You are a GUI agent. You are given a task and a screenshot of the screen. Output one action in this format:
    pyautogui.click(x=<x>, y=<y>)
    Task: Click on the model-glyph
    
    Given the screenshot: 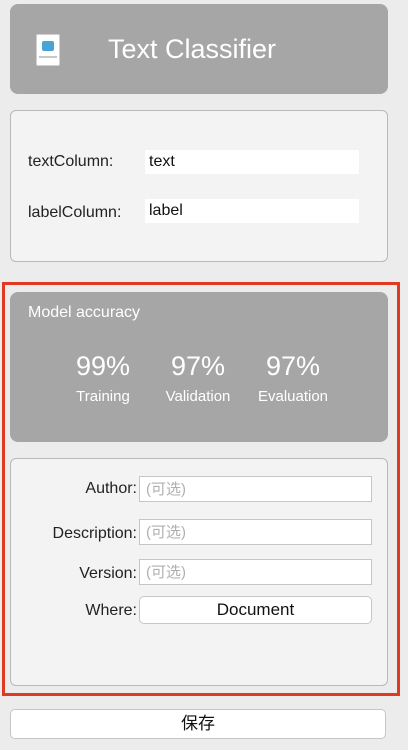 What is the action you would take?
    pyautogui.click(x=48, y=46)
    